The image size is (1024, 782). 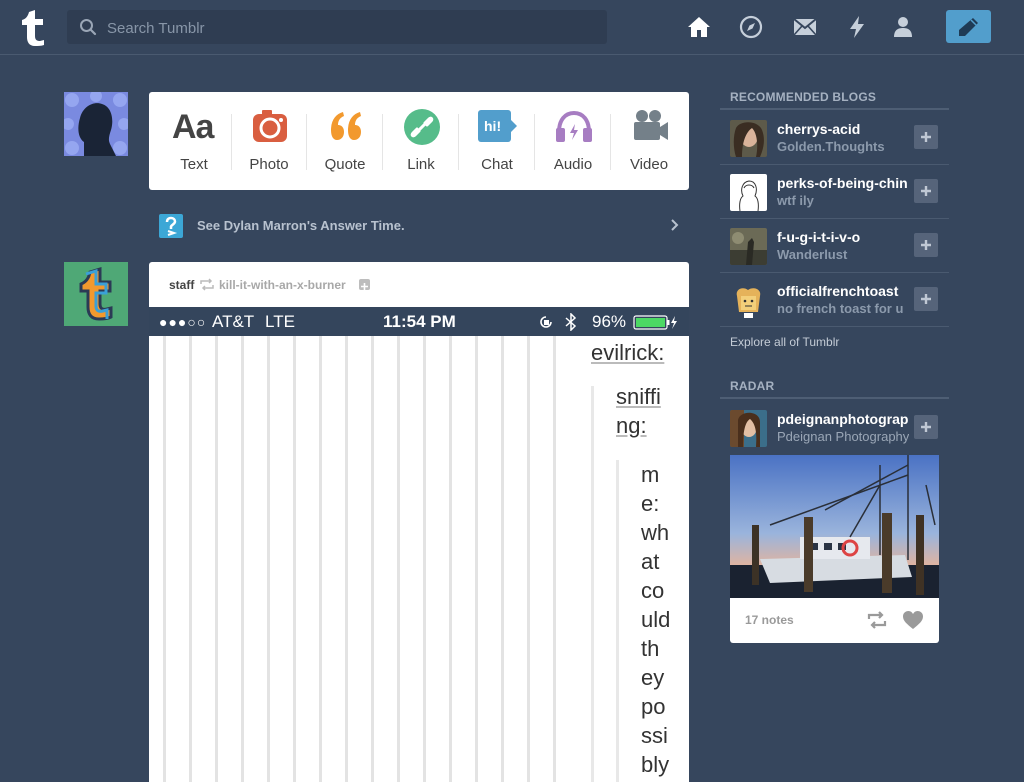 What do you see at coordinates (571, 322) in the screenshot?
I see `bluetooth-icon` at bounding box center [571, 322].